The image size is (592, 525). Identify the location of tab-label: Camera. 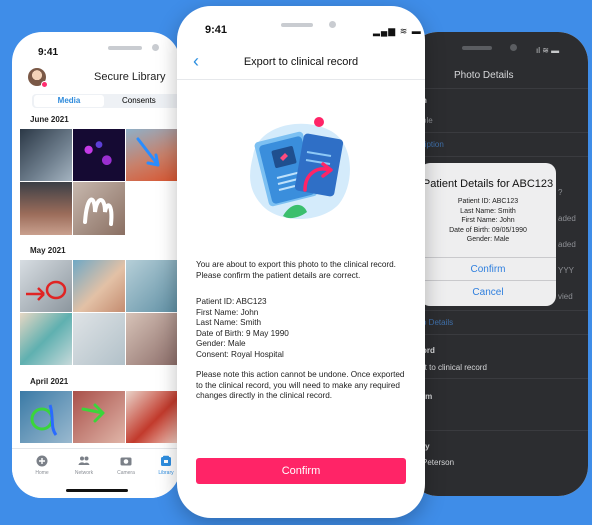
(126, 473).